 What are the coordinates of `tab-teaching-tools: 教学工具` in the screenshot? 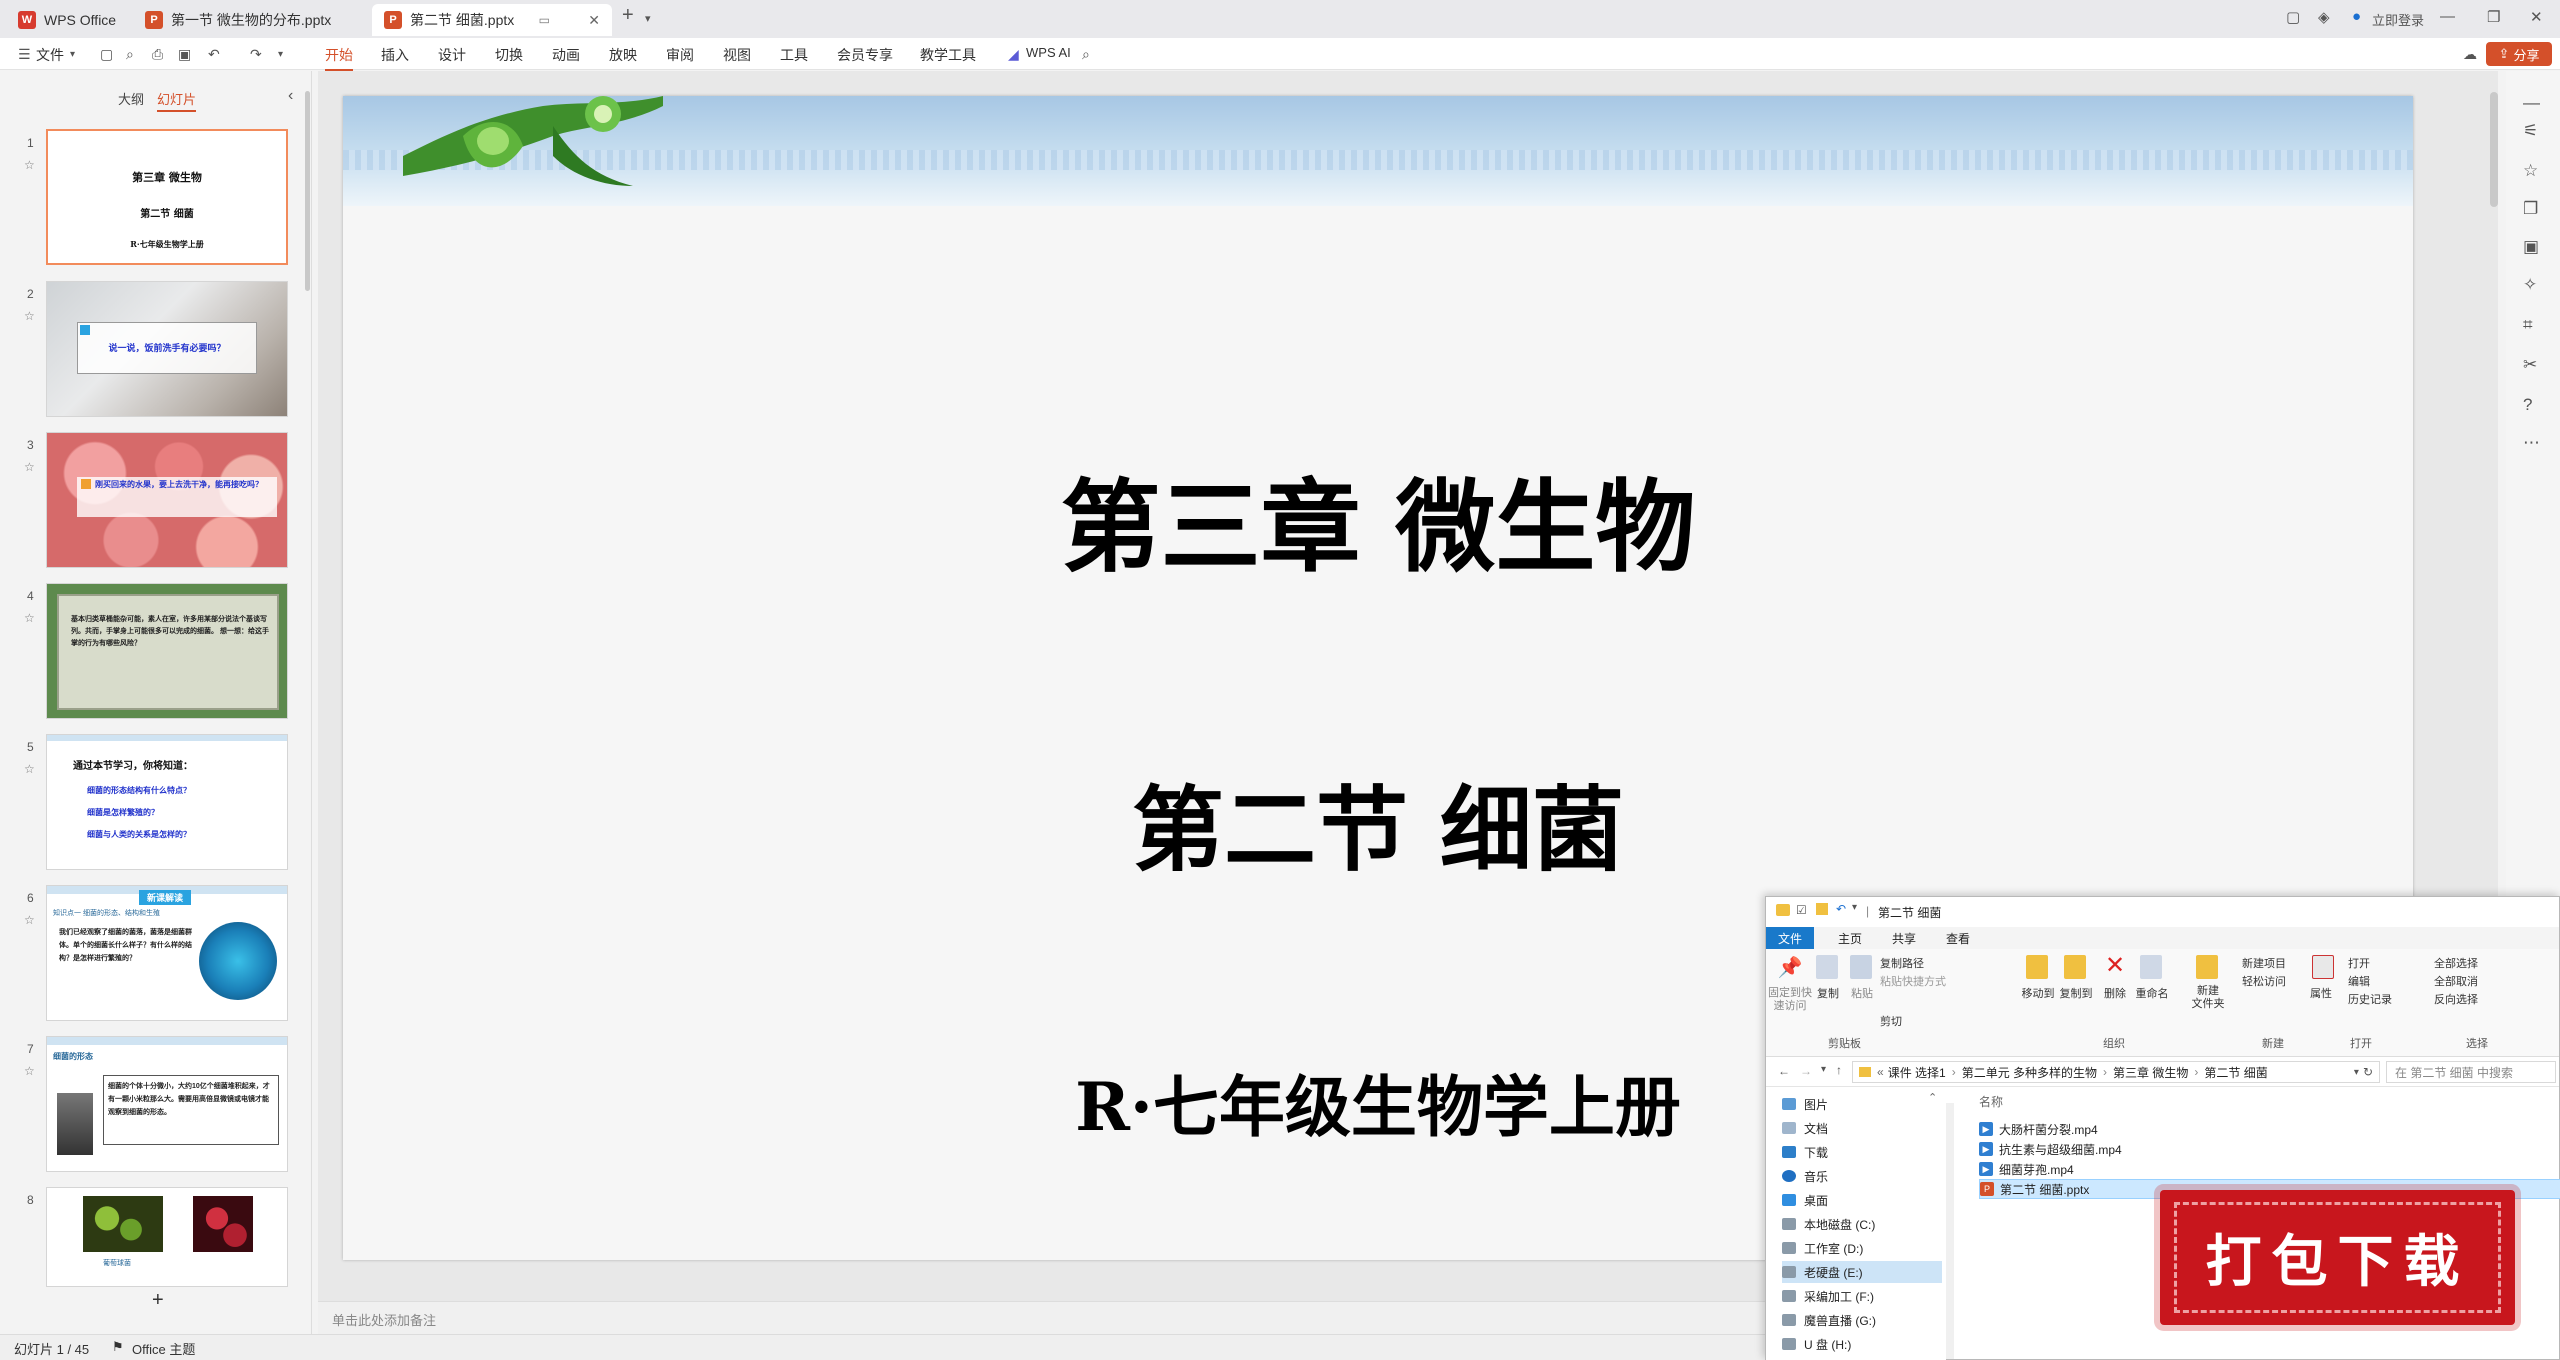 It's located at (948, 55).